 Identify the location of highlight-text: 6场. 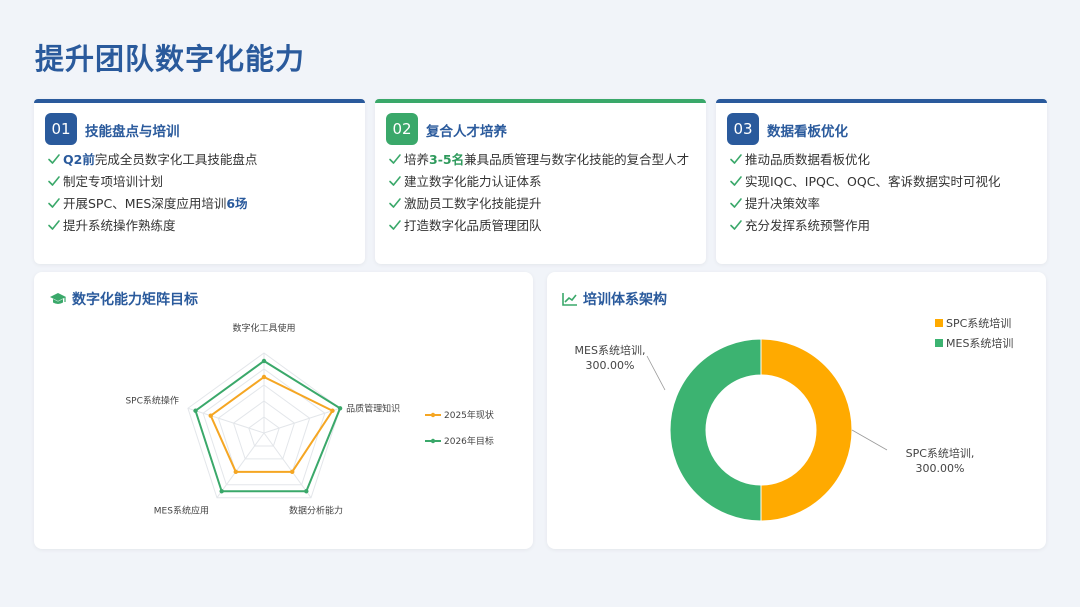
(237, 203).